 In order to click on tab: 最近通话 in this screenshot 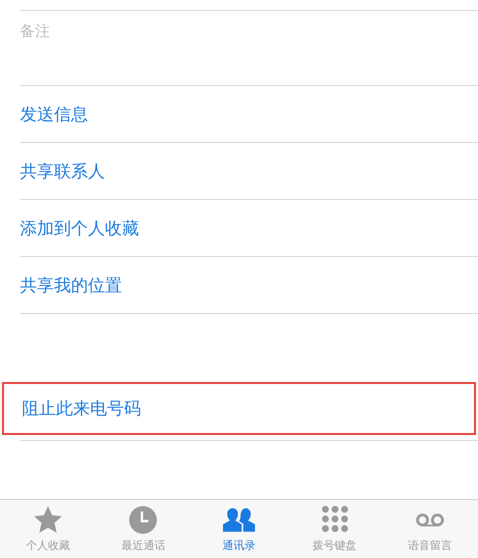, I will do `click(144, 529)`.